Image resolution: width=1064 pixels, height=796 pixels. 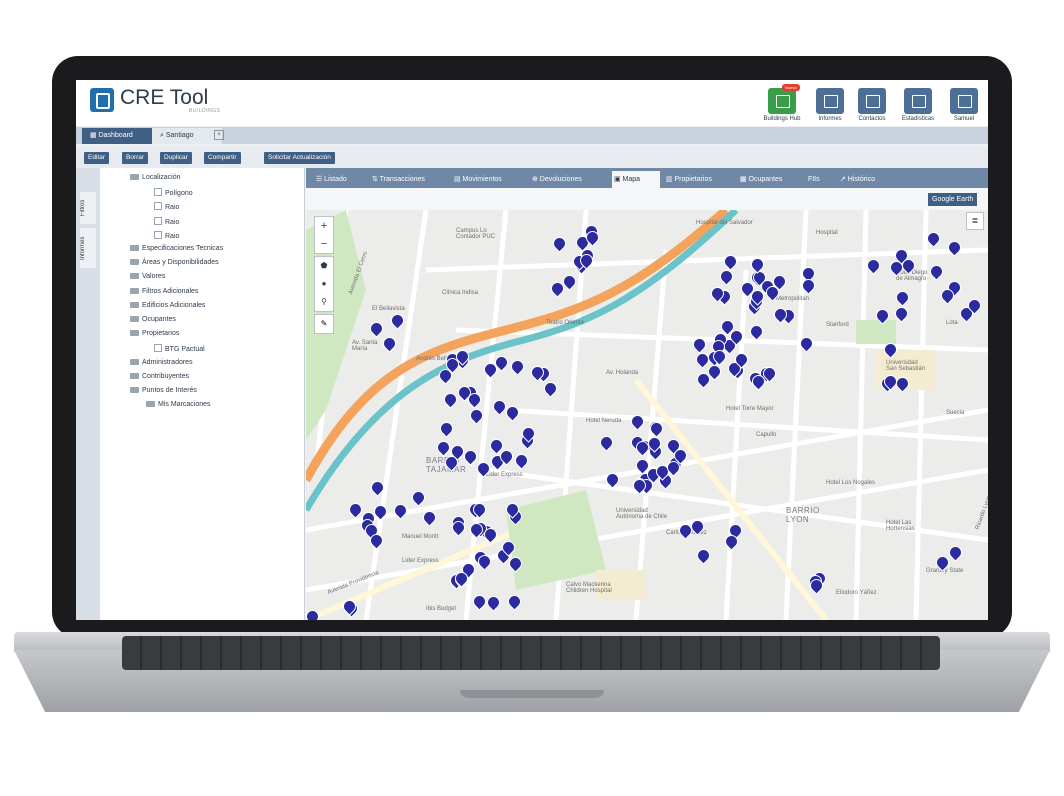 I want to click on estadisticas-button: Estadísticas, so click(x=918, y=105).